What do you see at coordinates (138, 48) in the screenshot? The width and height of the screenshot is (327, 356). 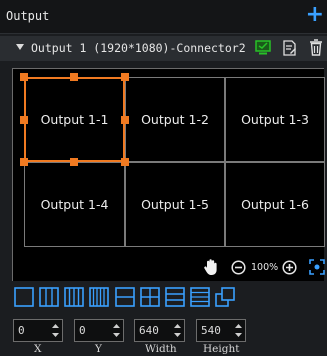 I see `output-label: Output 1 (1920*1080)-Connector2` at bounding box center [138, 48].